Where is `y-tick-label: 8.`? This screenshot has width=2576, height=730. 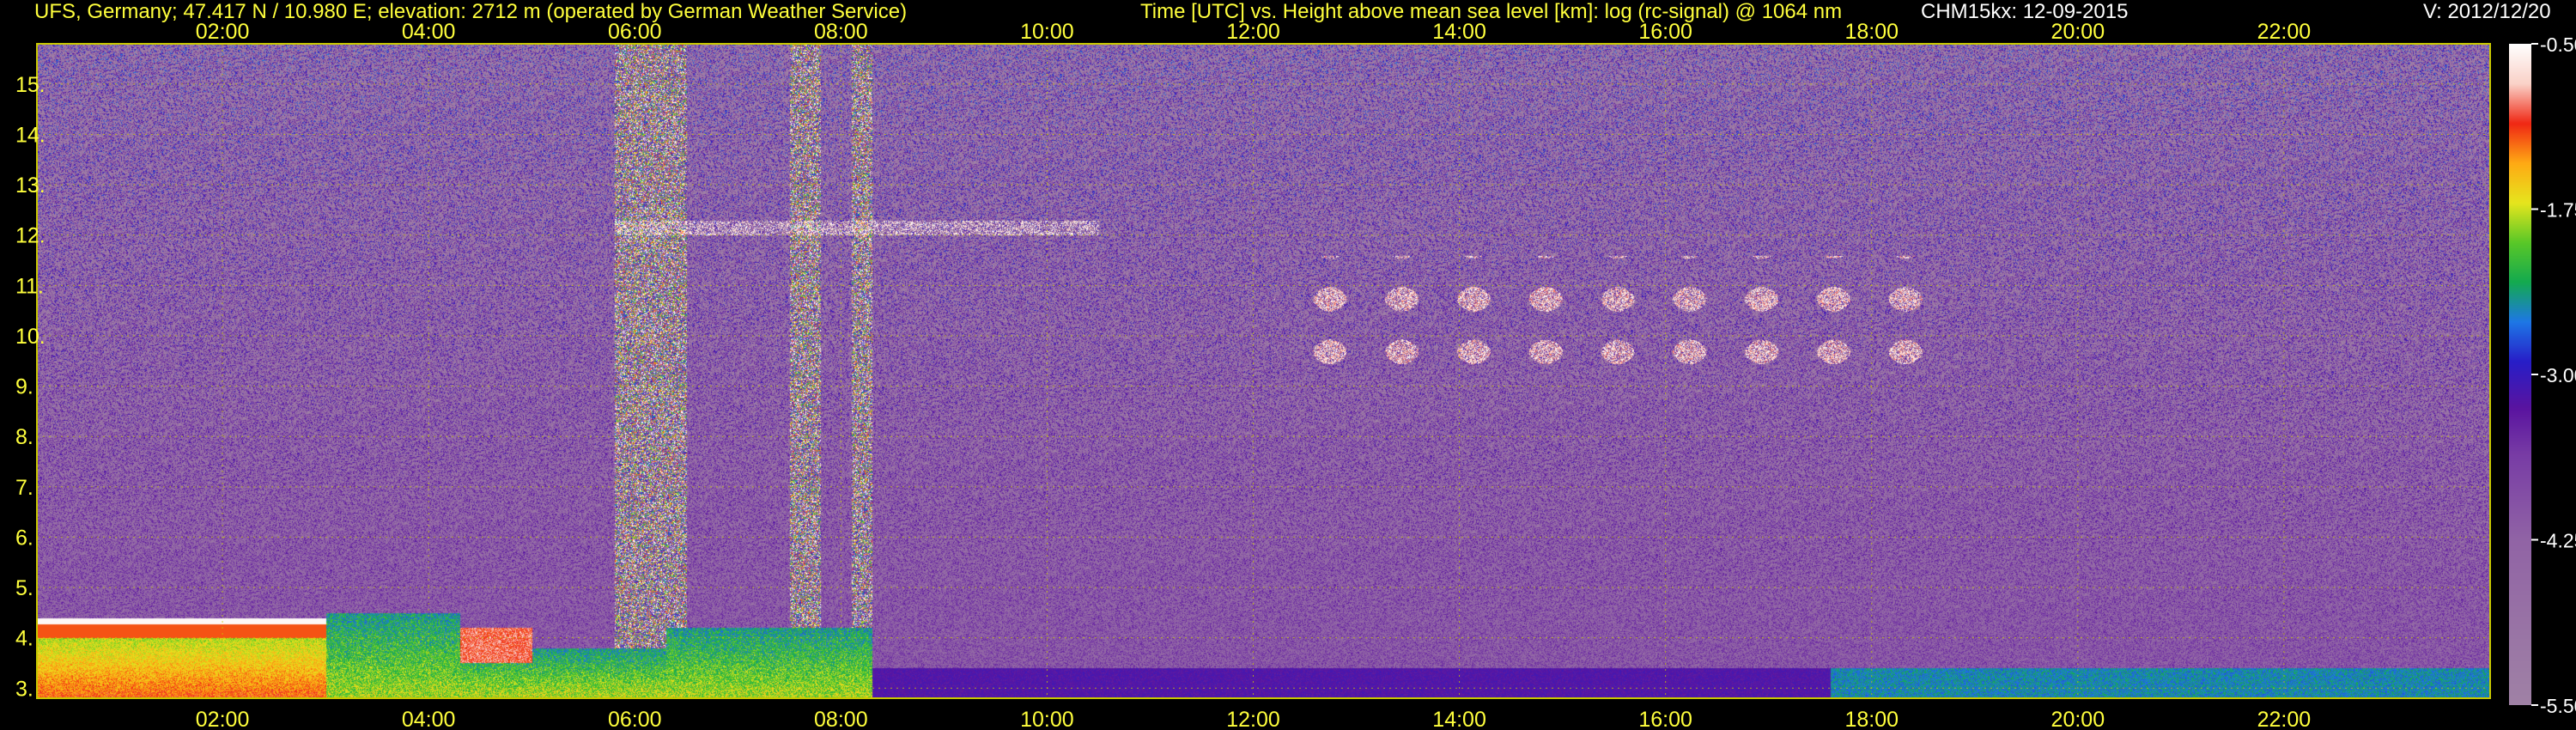 y-tick-label: 8. is located at coordinates (24, 437).